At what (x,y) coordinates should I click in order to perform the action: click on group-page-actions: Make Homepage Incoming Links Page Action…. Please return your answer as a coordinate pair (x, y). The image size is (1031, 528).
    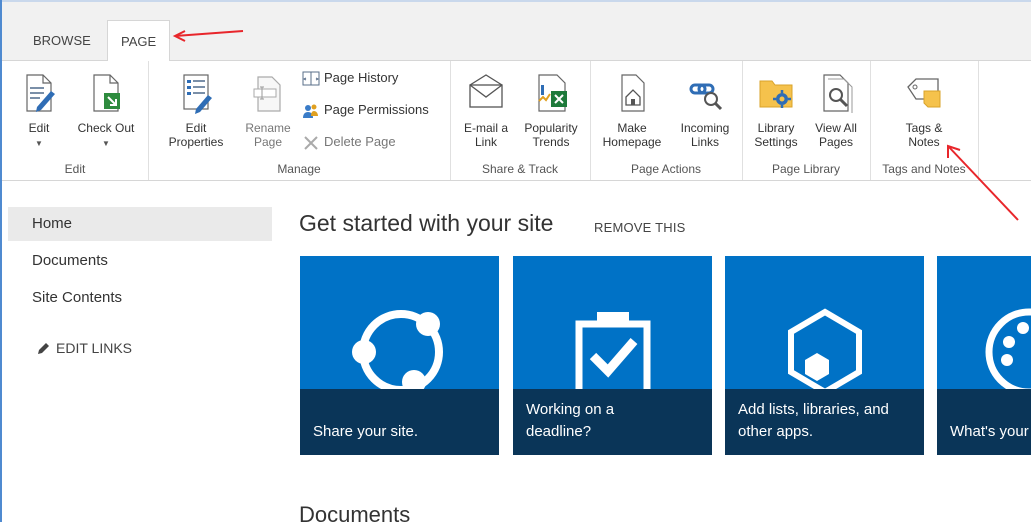
    Looking at the image, I should click on (666, 120).